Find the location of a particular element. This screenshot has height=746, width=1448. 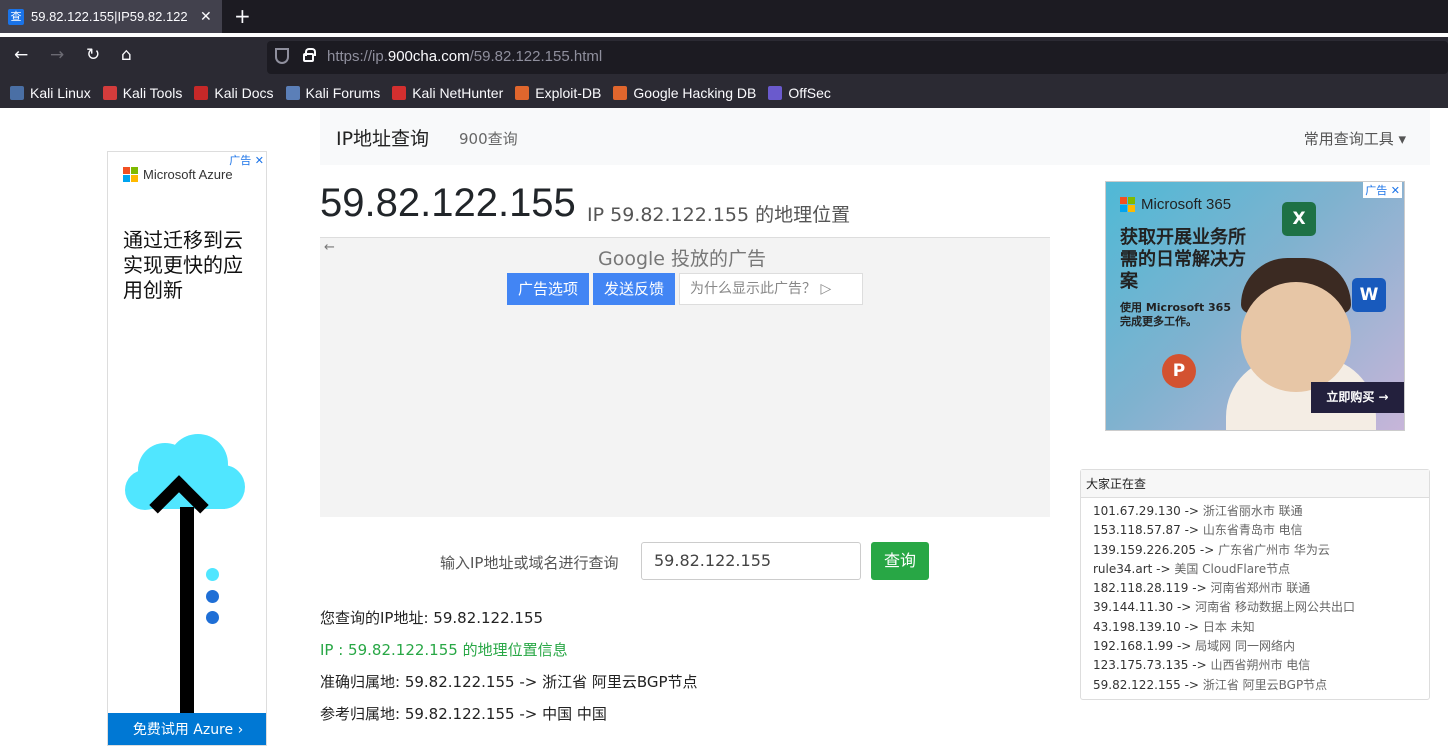

list-item: 192.168.1.99 -> 局域网 同一网络内 is located at coordinates (1261, 646).